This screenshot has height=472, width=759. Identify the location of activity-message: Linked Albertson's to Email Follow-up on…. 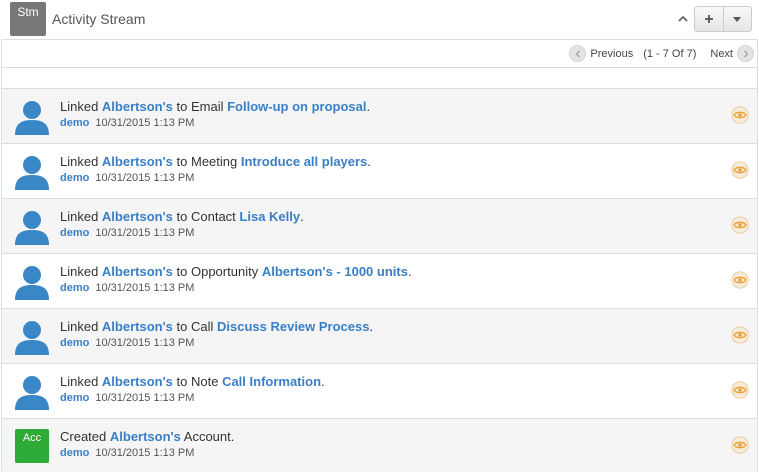
(215, 106).